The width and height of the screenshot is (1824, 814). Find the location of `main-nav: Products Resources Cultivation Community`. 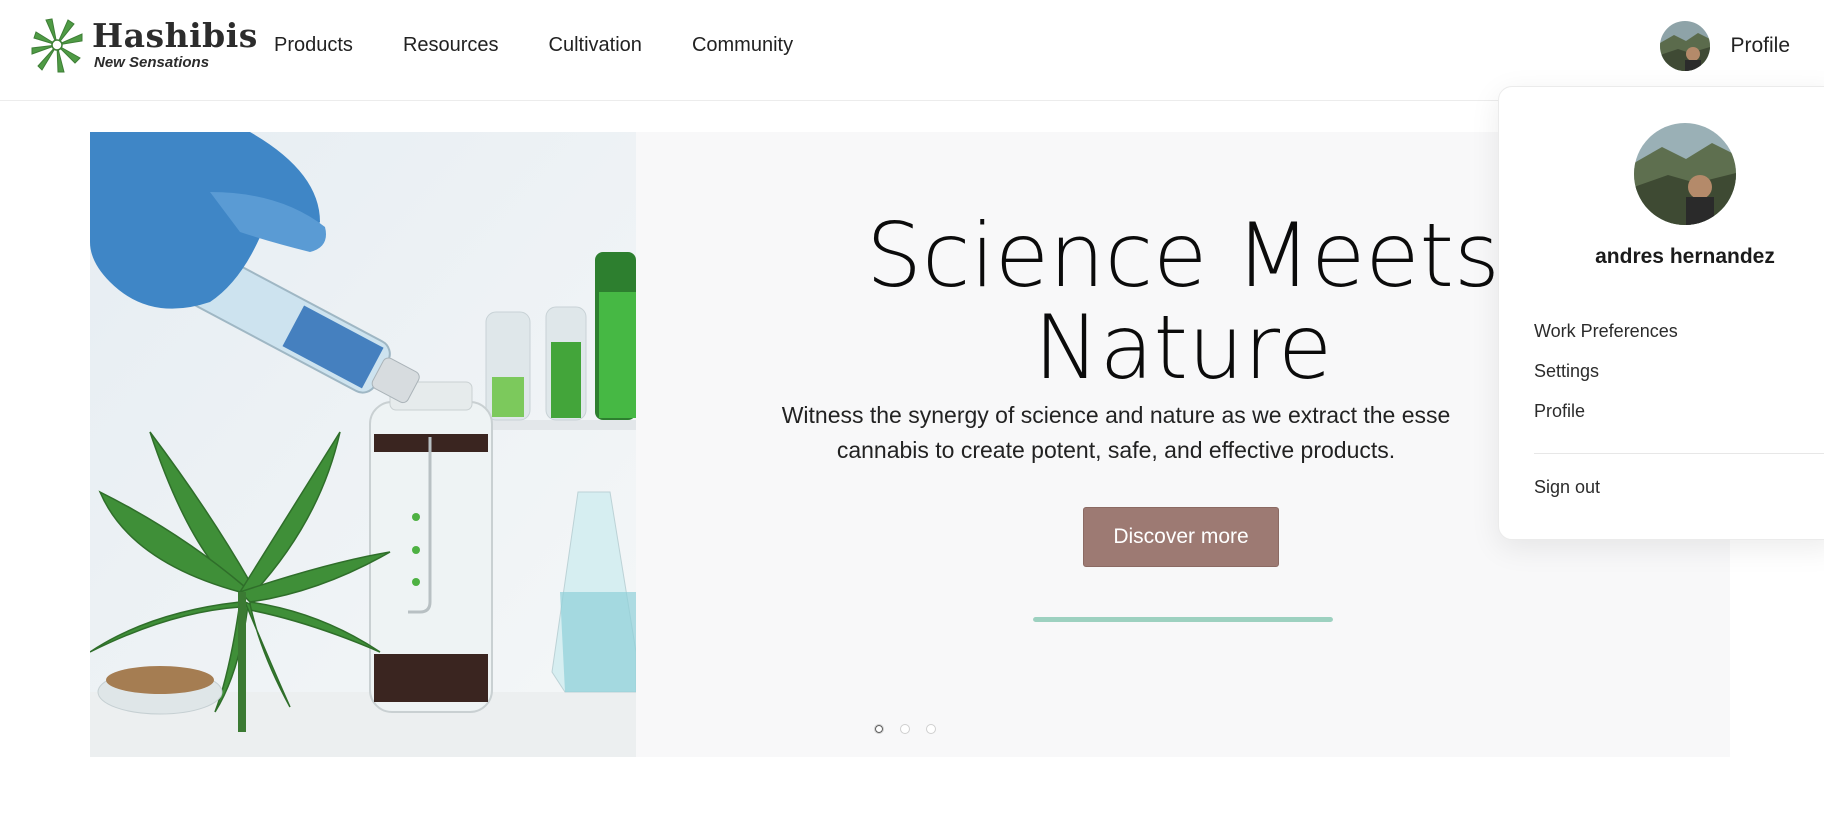

main-nav: Products Resources Cultivation Community is located at coordinates (558, 45).